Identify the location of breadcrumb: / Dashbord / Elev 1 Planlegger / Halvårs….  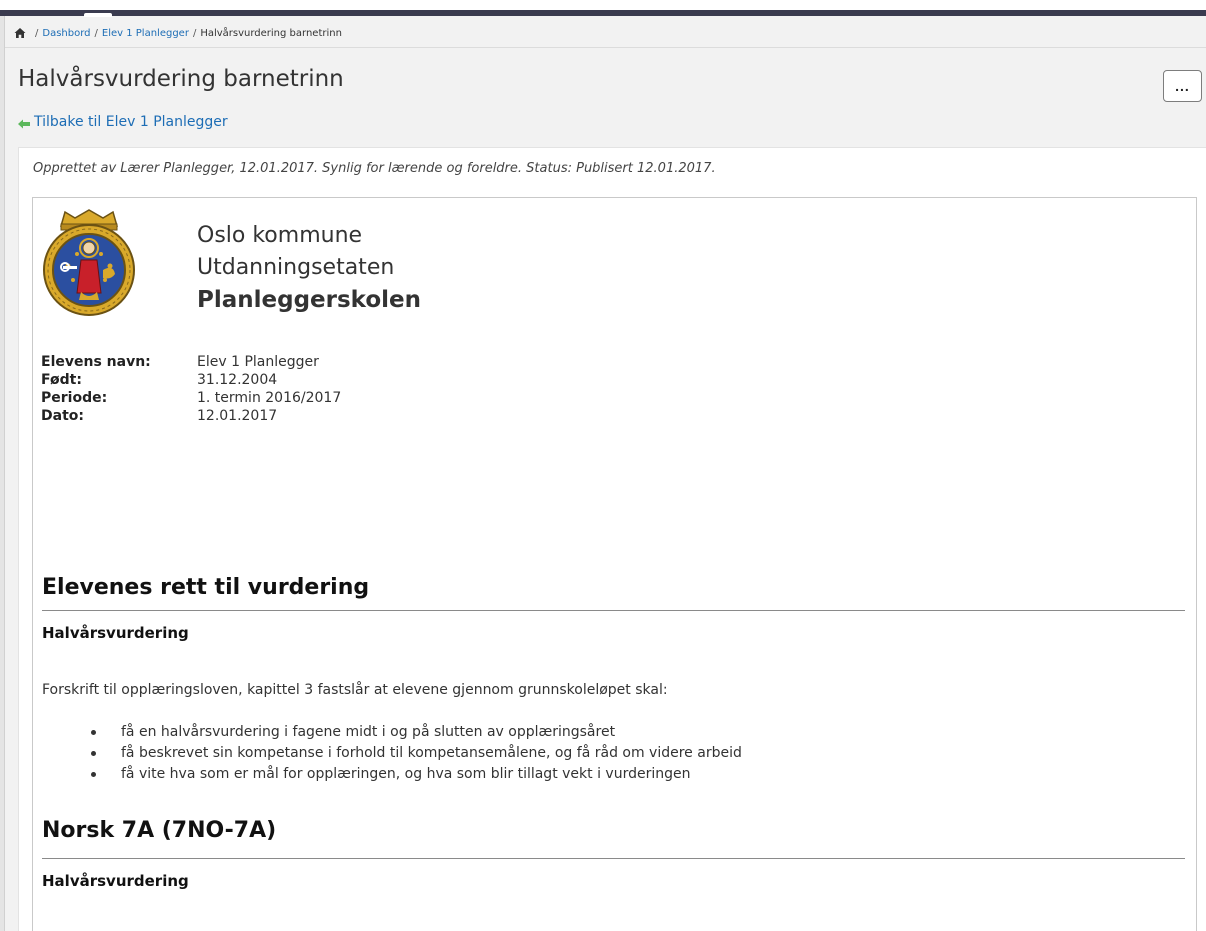
(178, 33).